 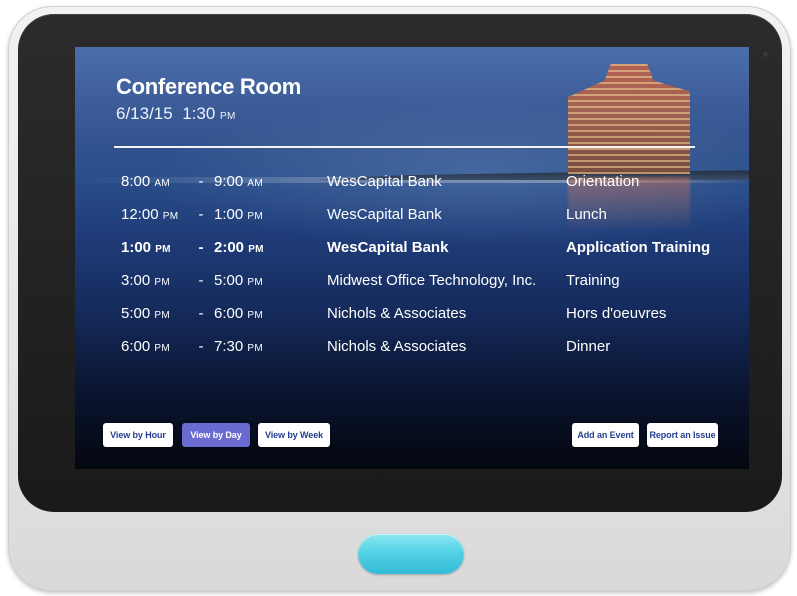 I want to click on view-by-day-button: View by Day, so click(x=216, y=435).